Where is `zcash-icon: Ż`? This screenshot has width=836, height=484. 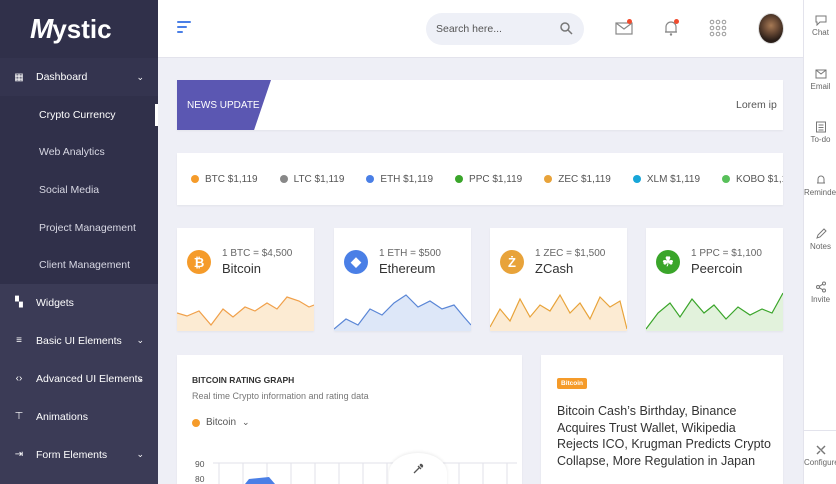 zcash-icon: Ż is located at coordinates (512, 262).